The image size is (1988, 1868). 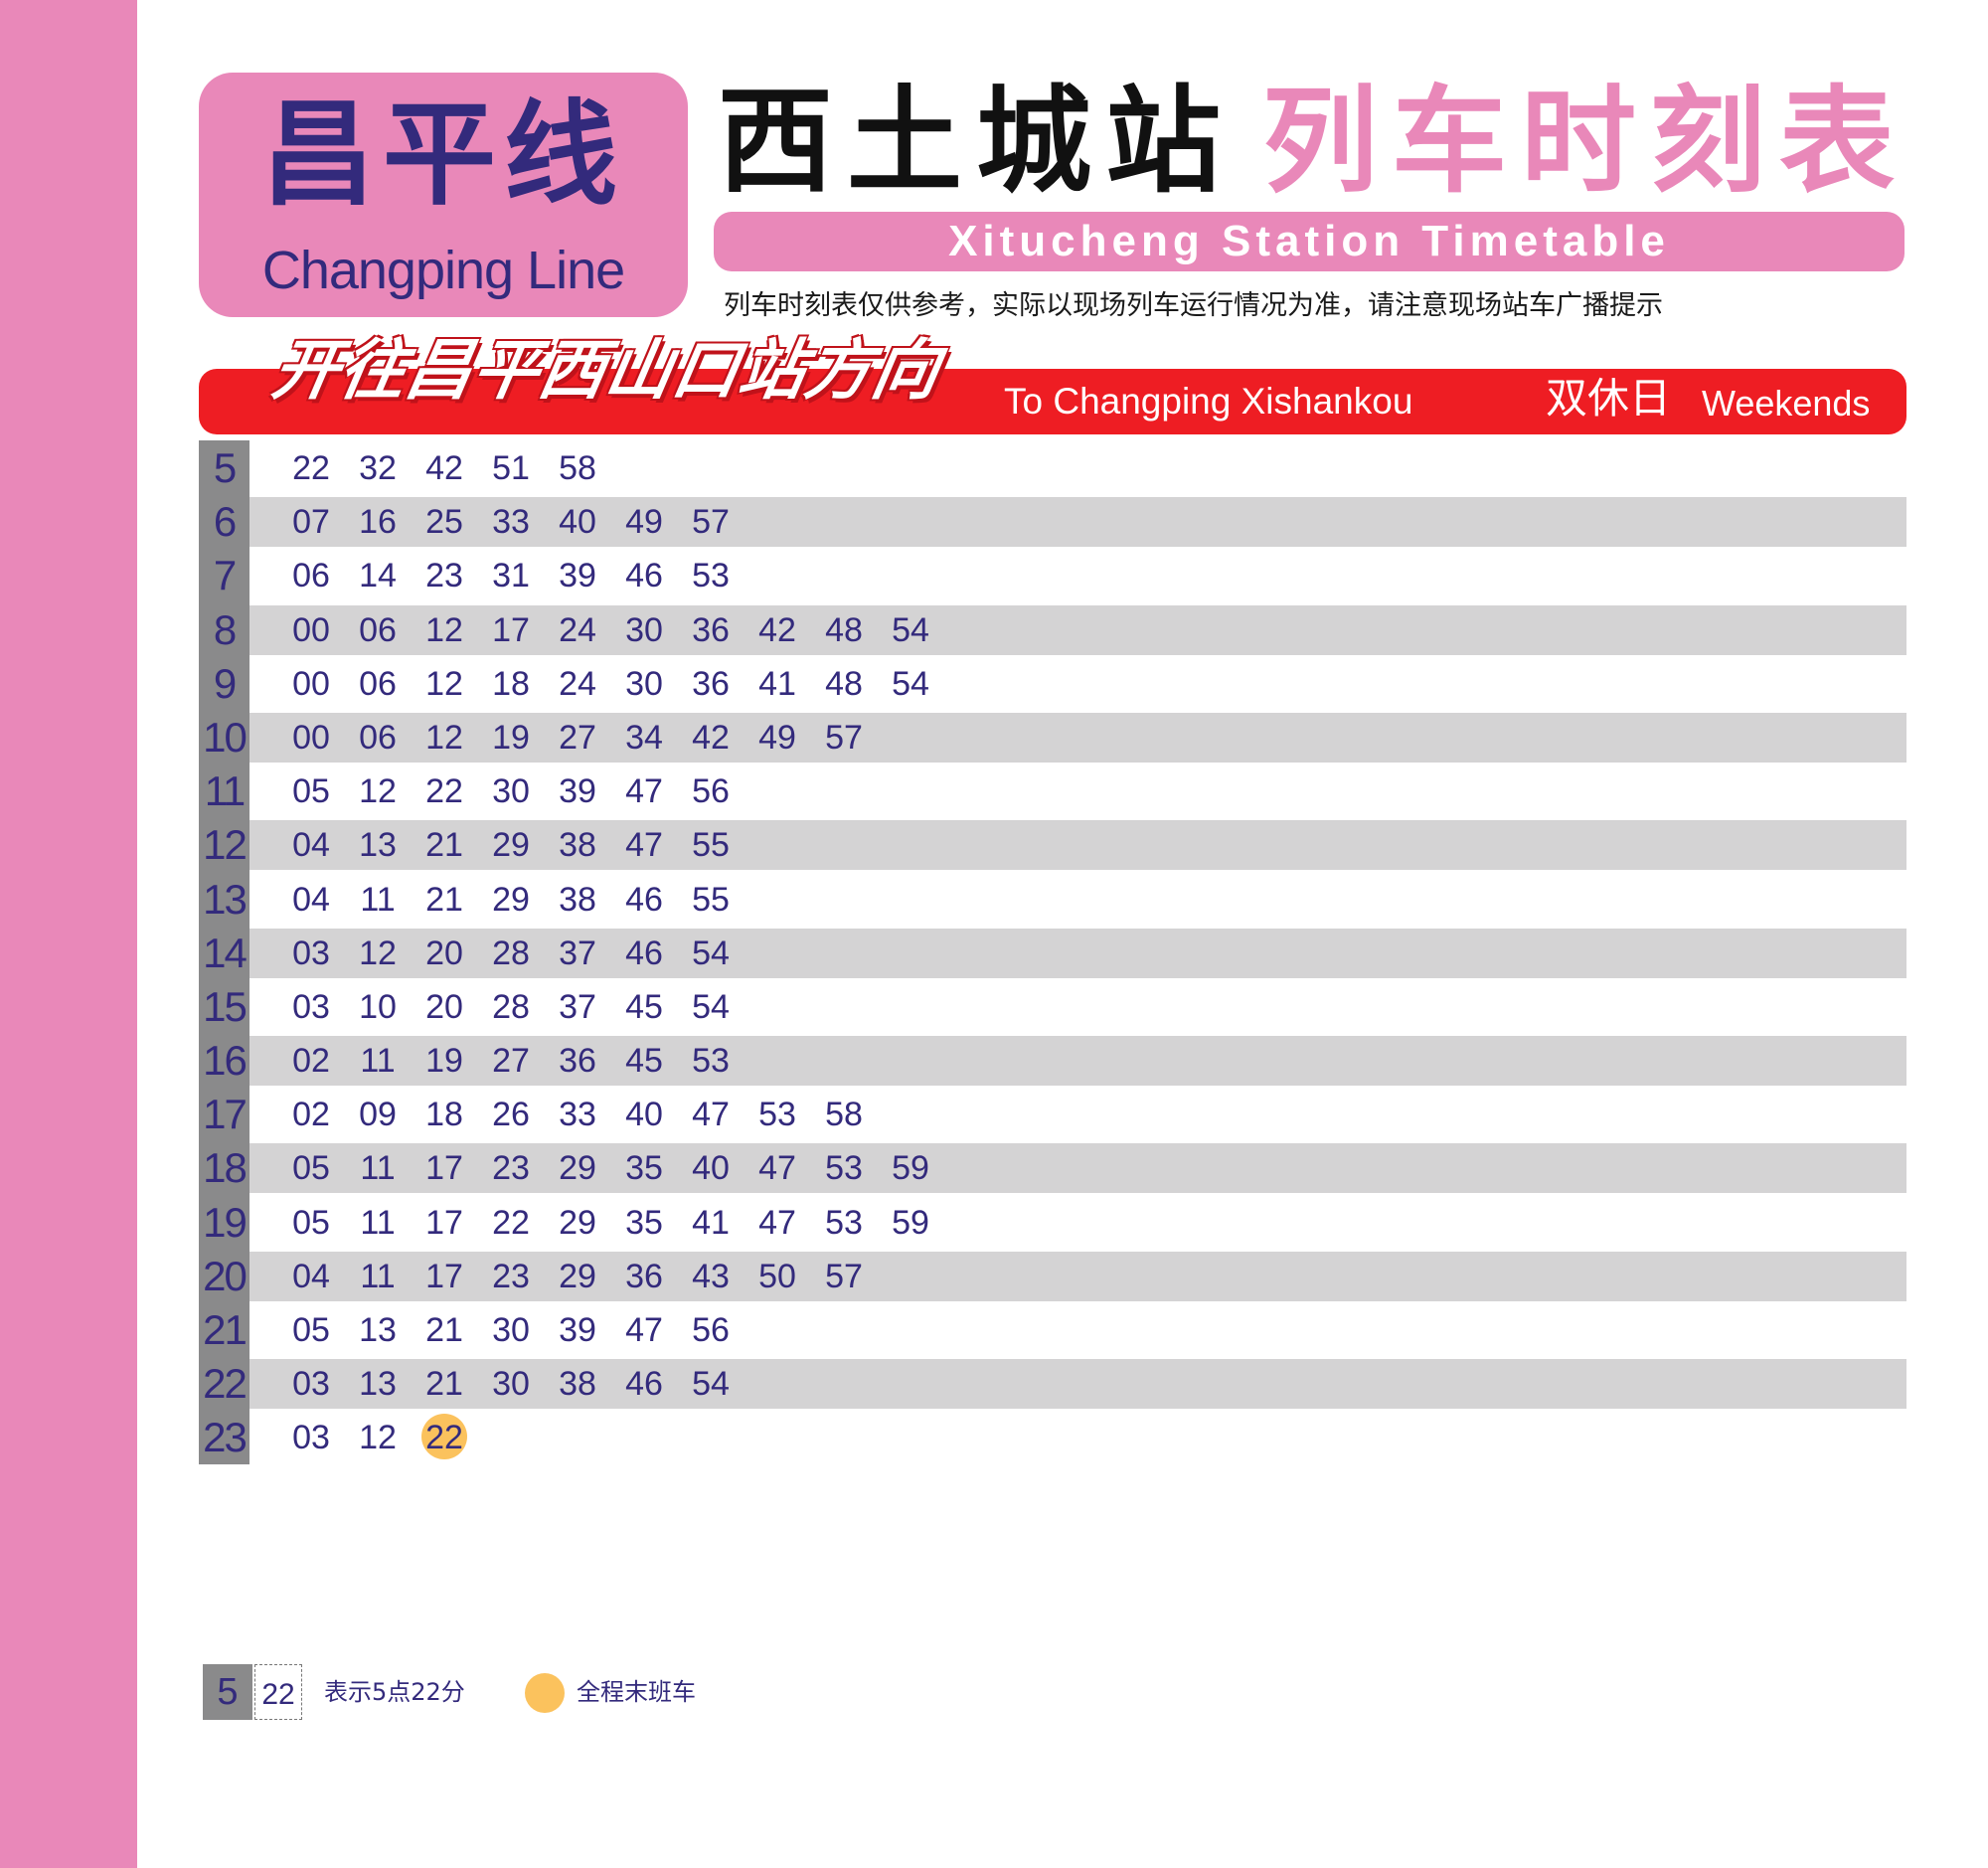 What do you see at coordinates (711, 1115) in the screenshot?
I see `minute-text: 47` at bounding box center [711, 1115].